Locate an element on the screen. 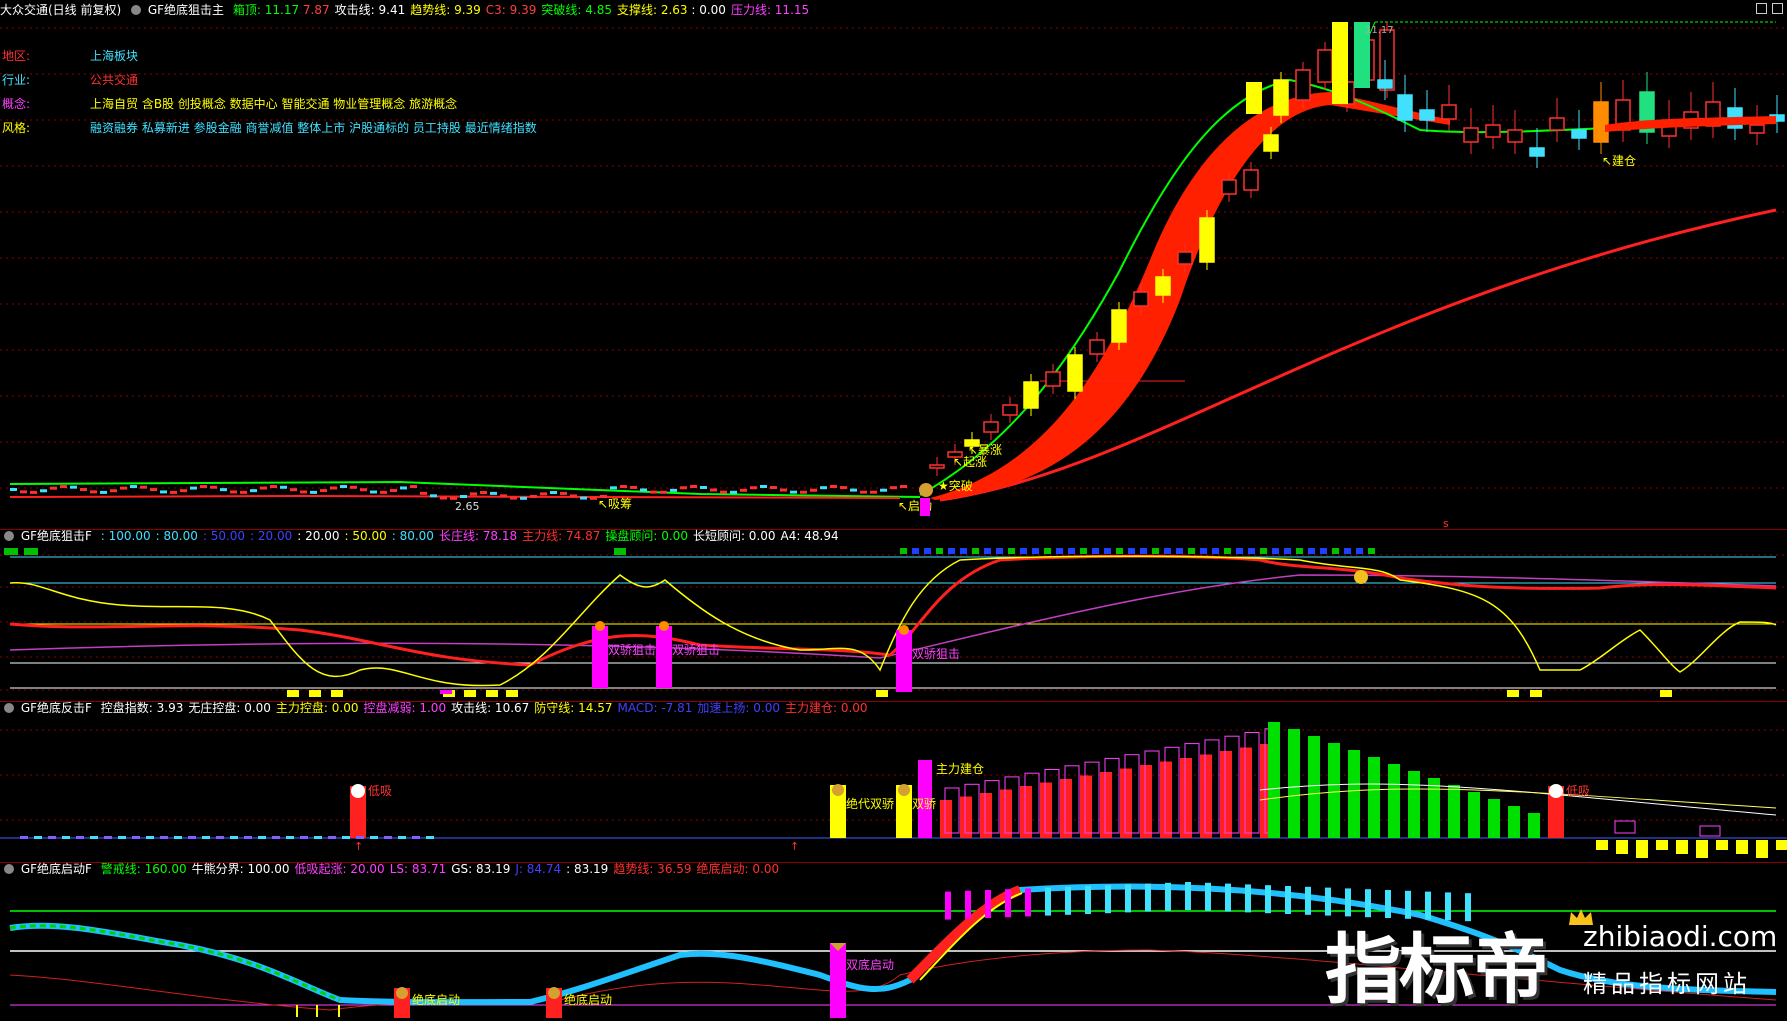  smile-icon is located at coordinates (1361, 577).